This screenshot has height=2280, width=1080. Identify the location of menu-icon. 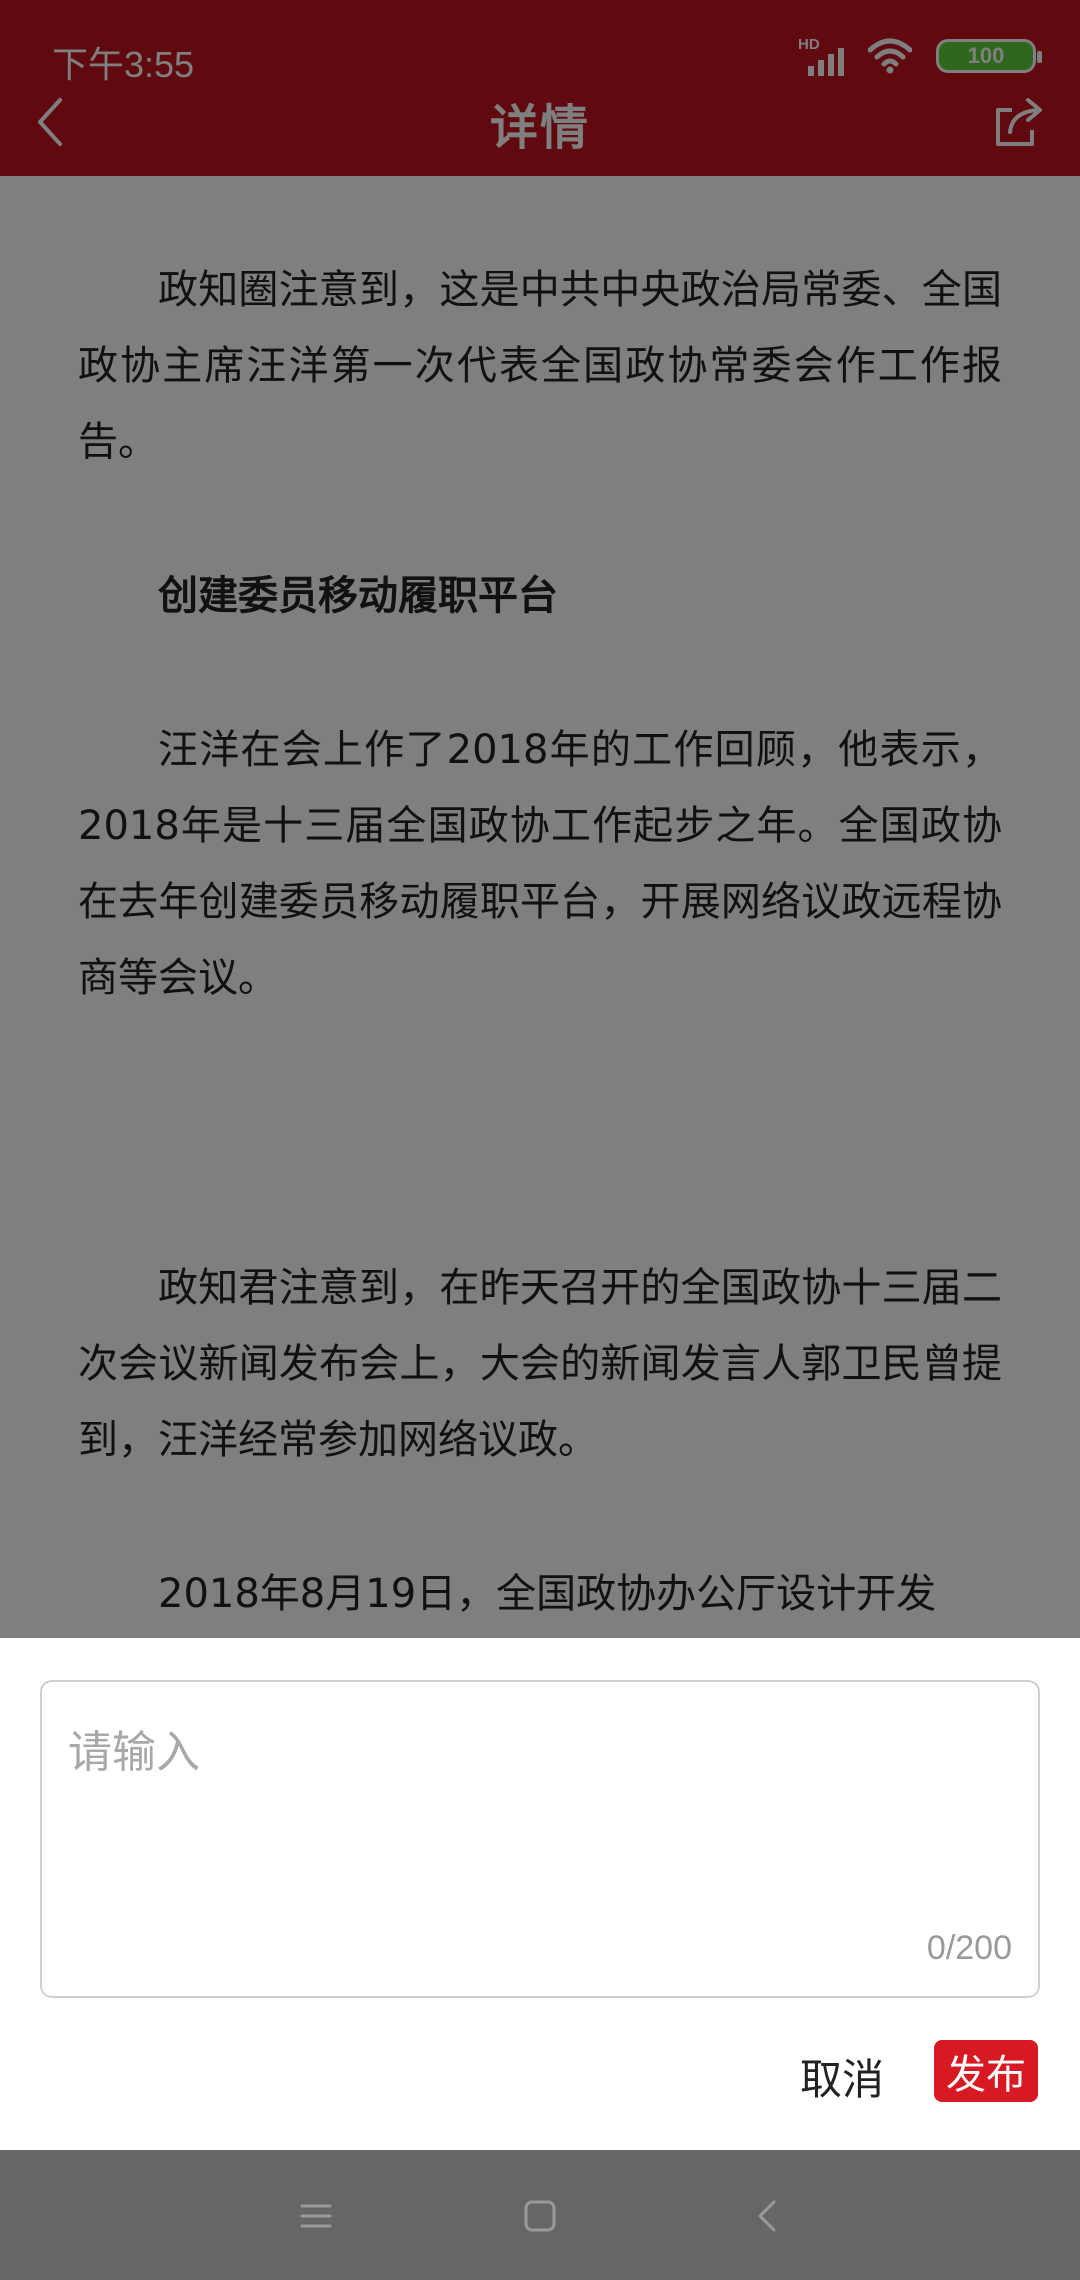
(316, 2216).